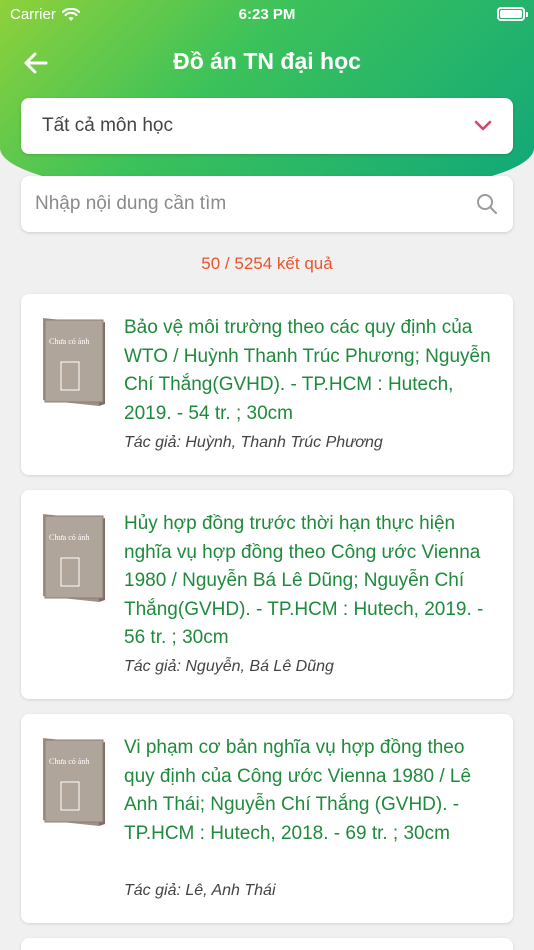  What do you see at coordinates (487, 204) in the screenshot?
I see `search-icon` at bounding box center [487, 204].